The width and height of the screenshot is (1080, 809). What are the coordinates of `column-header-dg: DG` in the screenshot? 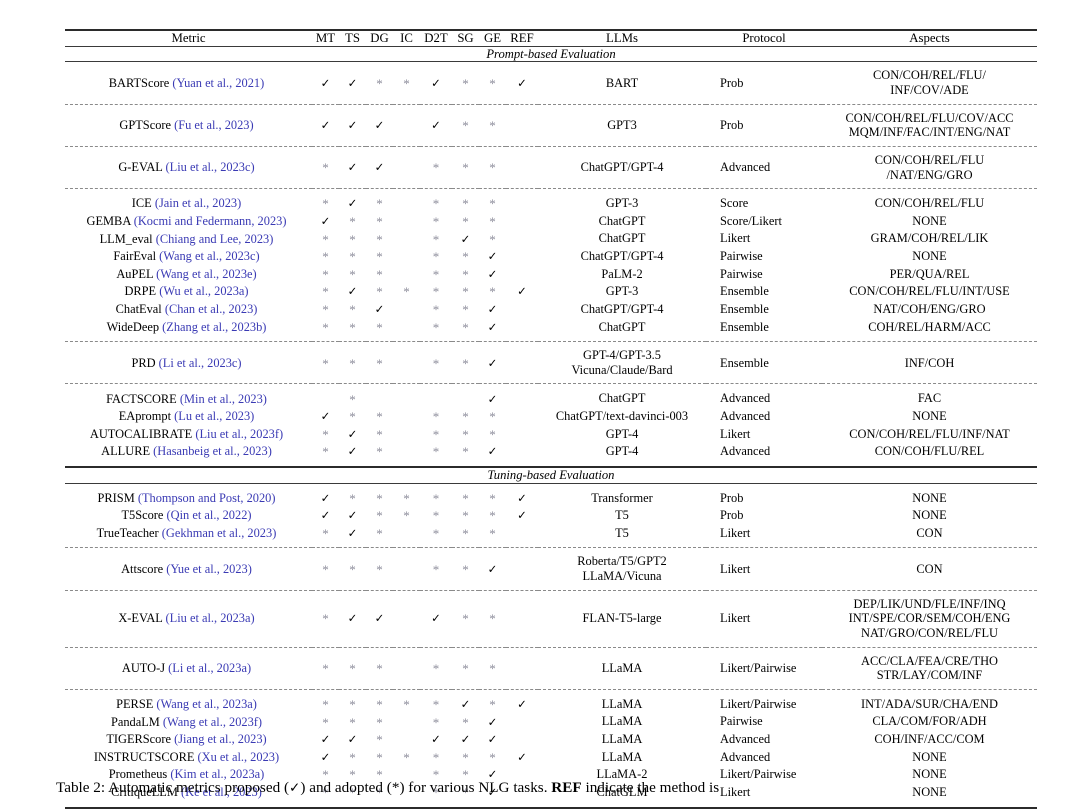 It's located at (379, 38).